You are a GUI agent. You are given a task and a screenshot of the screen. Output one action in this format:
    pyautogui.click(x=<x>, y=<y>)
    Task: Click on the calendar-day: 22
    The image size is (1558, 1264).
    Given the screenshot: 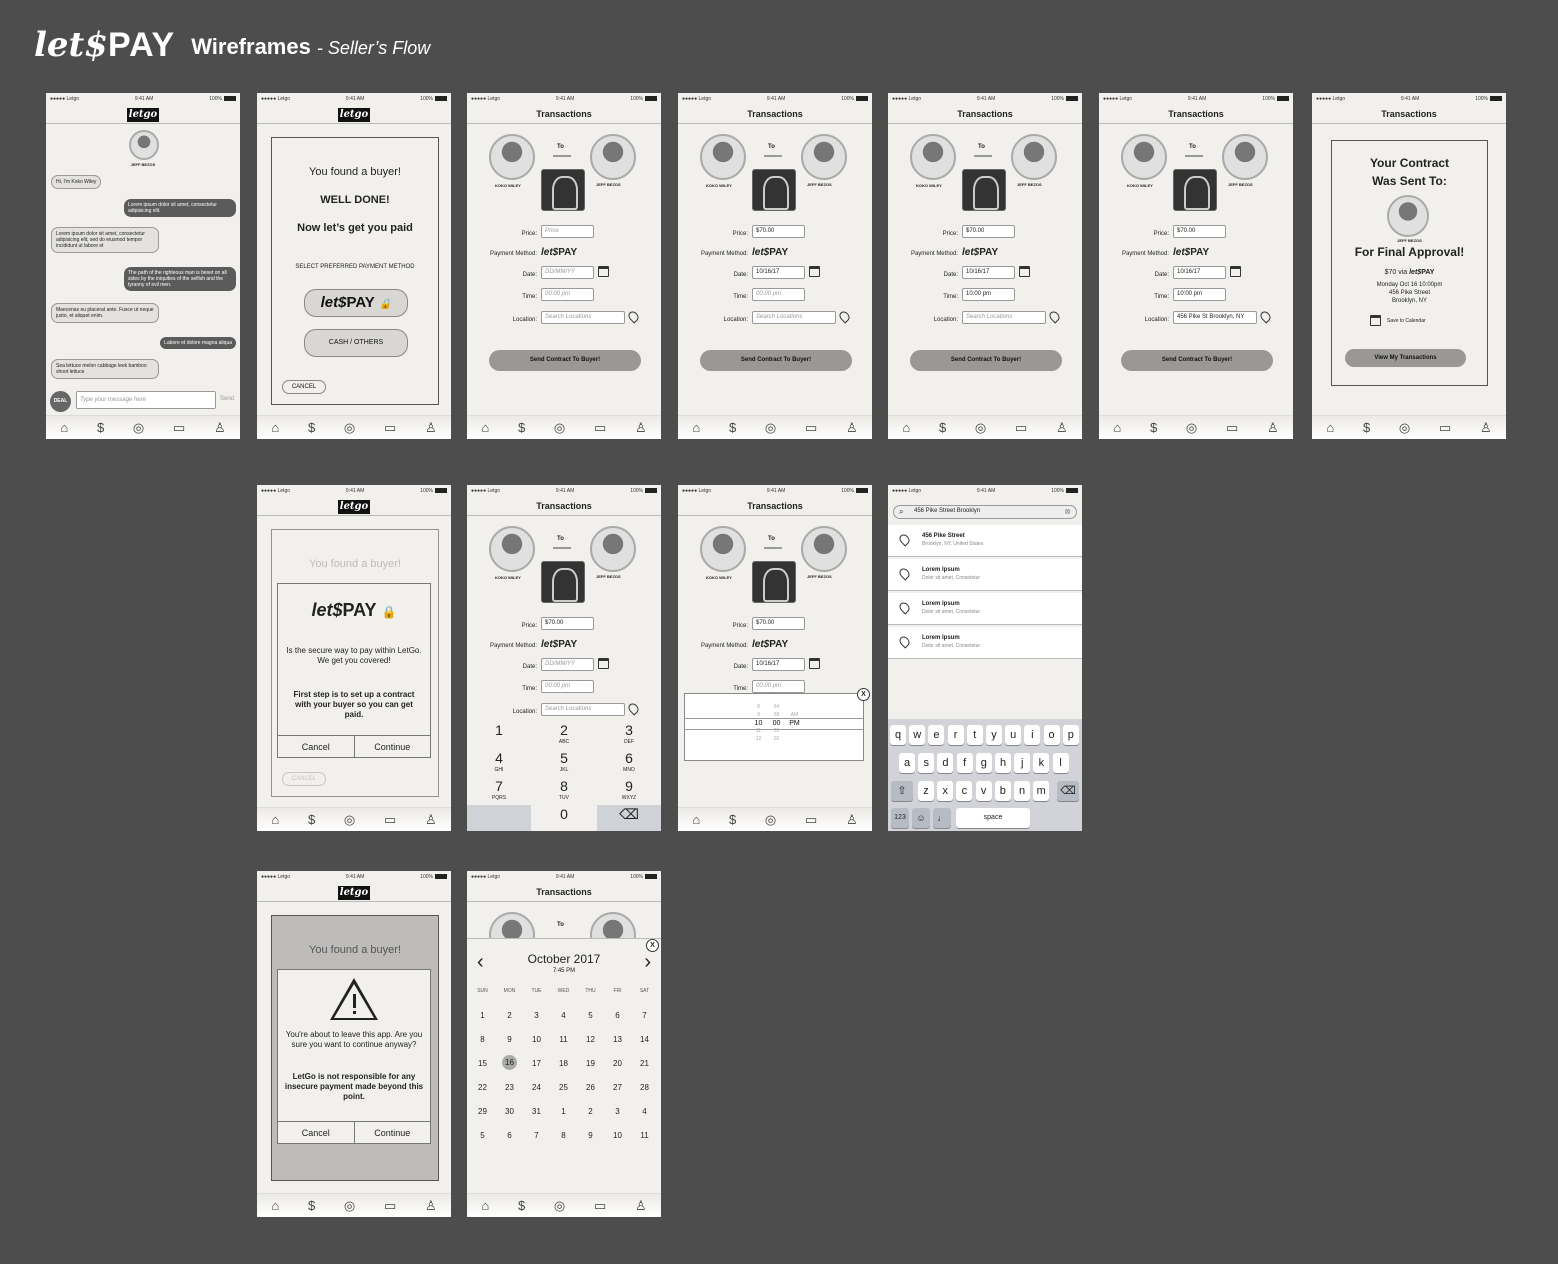 What is the action you would take?
    pyautogui.click(x=482, y=1087)
    